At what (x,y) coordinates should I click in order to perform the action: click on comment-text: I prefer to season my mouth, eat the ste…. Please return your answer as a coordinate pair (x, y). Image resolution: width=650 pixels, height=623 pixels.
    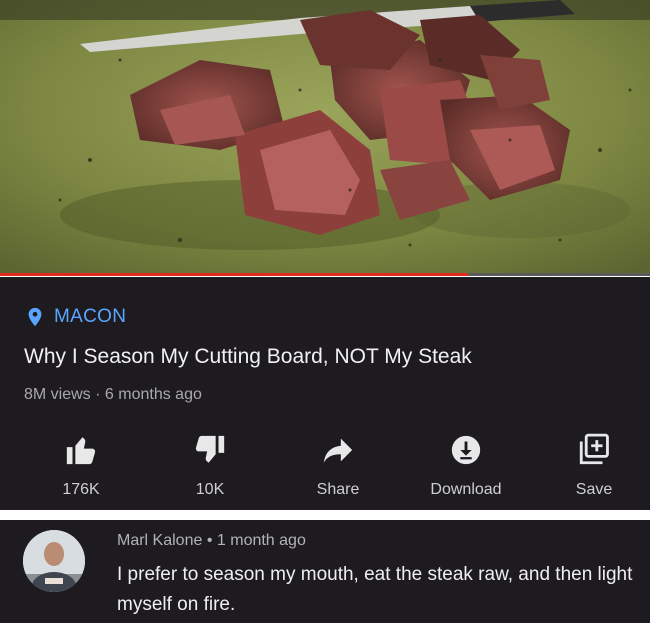
    Looking at the image, I should click on (375, 589).